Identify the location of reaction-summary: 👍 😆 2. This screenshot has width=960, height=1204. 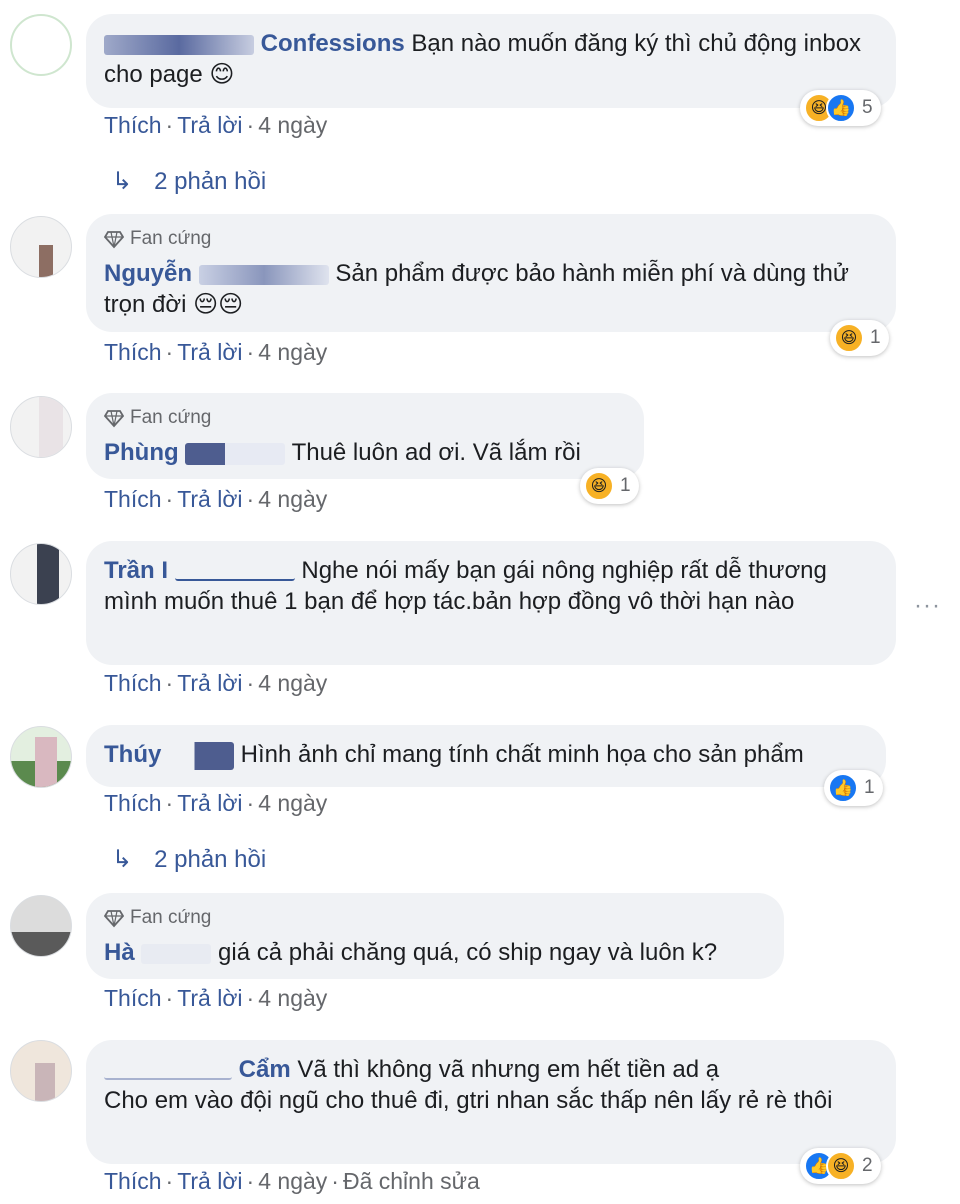
(840, 1166).